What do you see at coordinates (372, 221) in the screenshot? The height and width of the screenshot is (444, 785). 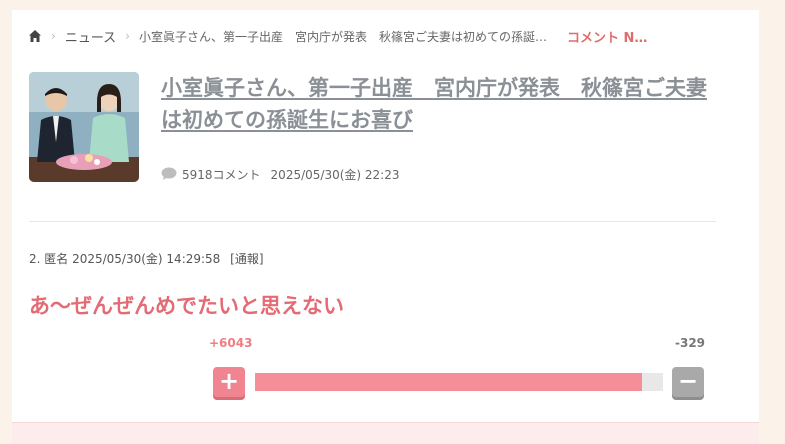 I see `divider` at bounding box center [372, 221].